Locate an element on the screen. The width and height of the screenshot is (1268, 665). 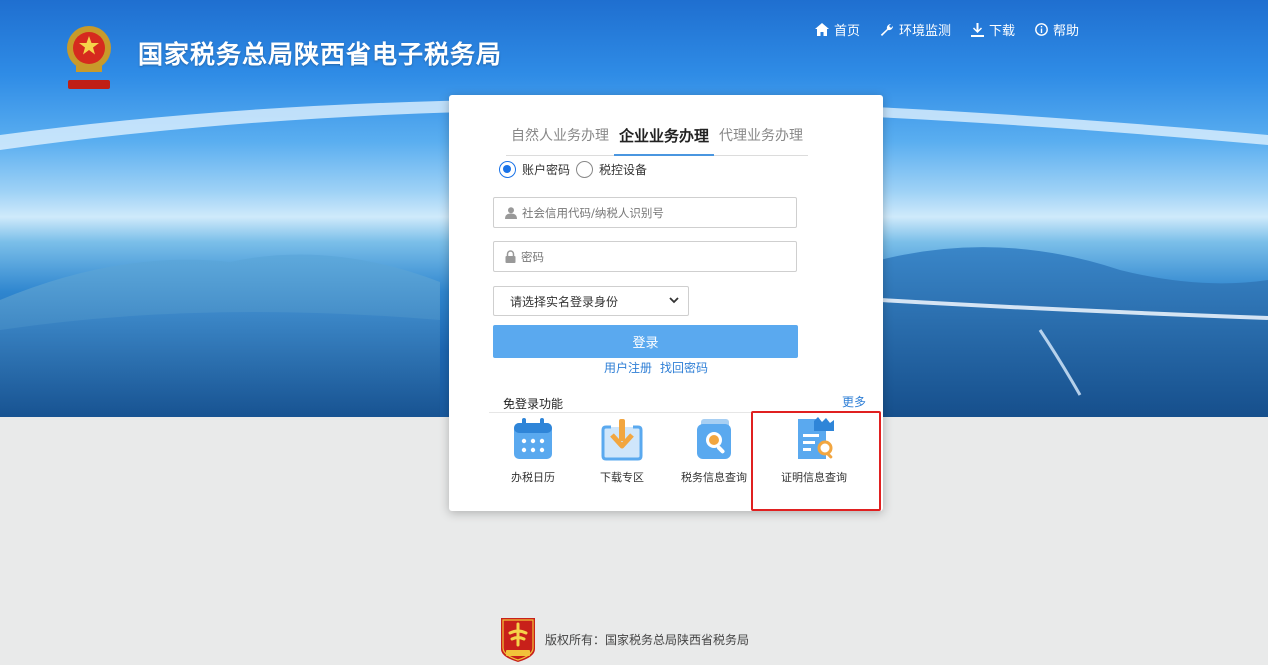
more-link: 更多 is located at coordinates (854, 401).